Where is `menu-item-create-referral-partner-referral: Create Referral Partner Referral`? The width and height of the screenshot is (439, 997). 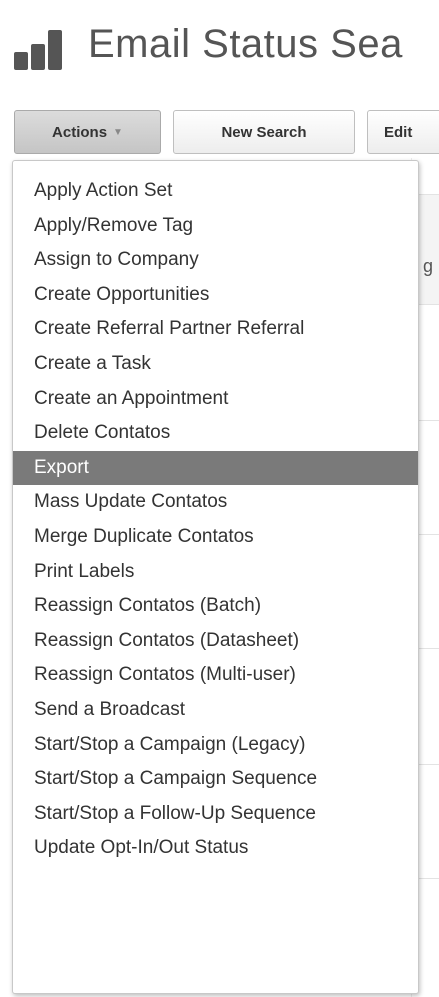
menu-item-create-referral-partner-referral: Create Referral Partner Referral is located at coordinates (215, 329).